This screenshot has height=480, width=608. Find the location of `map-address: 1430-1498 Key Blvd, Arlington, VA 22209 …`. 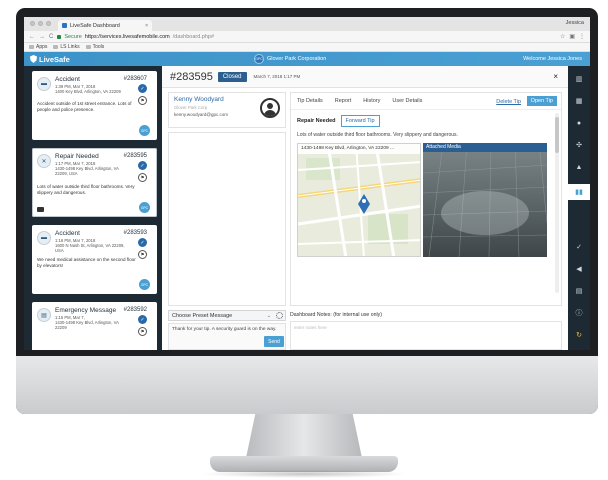

map-address: 1430-1498 Key Blvd, Arlington, VA 22209 … is located at coordinates (359, 149).